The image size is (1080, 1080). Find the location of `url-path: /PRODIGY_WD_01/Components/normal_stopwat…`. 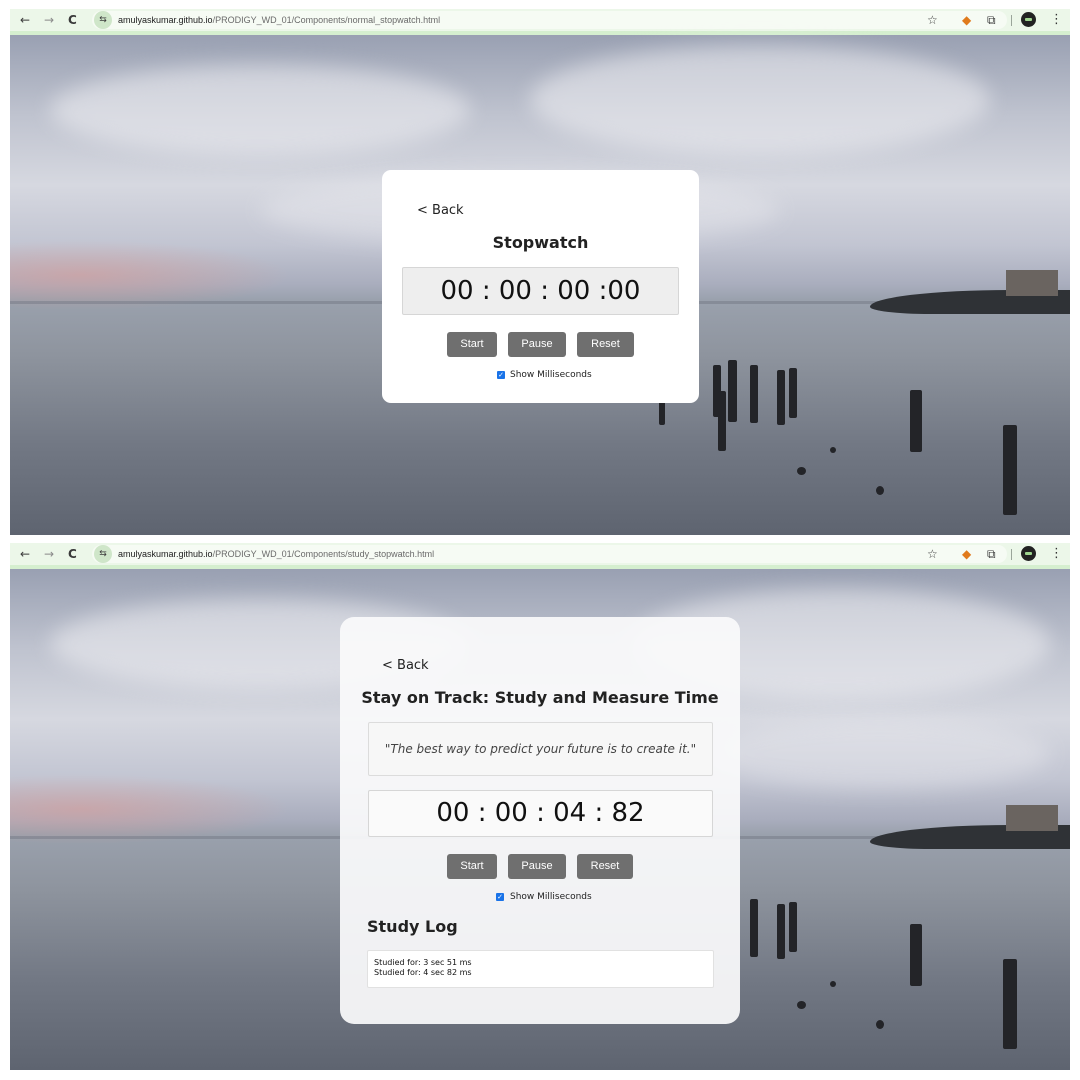

url-path: /PRODIGY_WD_01/Components/normal_stopwat… is located at coordinates (326, 20).